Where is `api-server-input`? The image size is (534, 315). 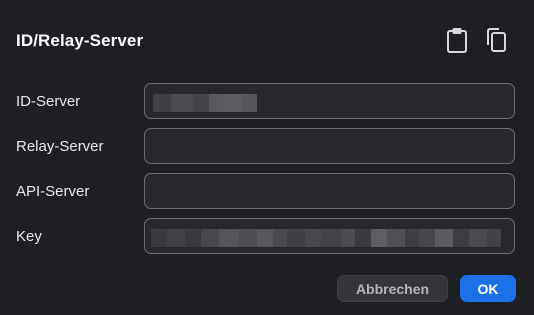 api-server-input is located at coordinates (329, 191).